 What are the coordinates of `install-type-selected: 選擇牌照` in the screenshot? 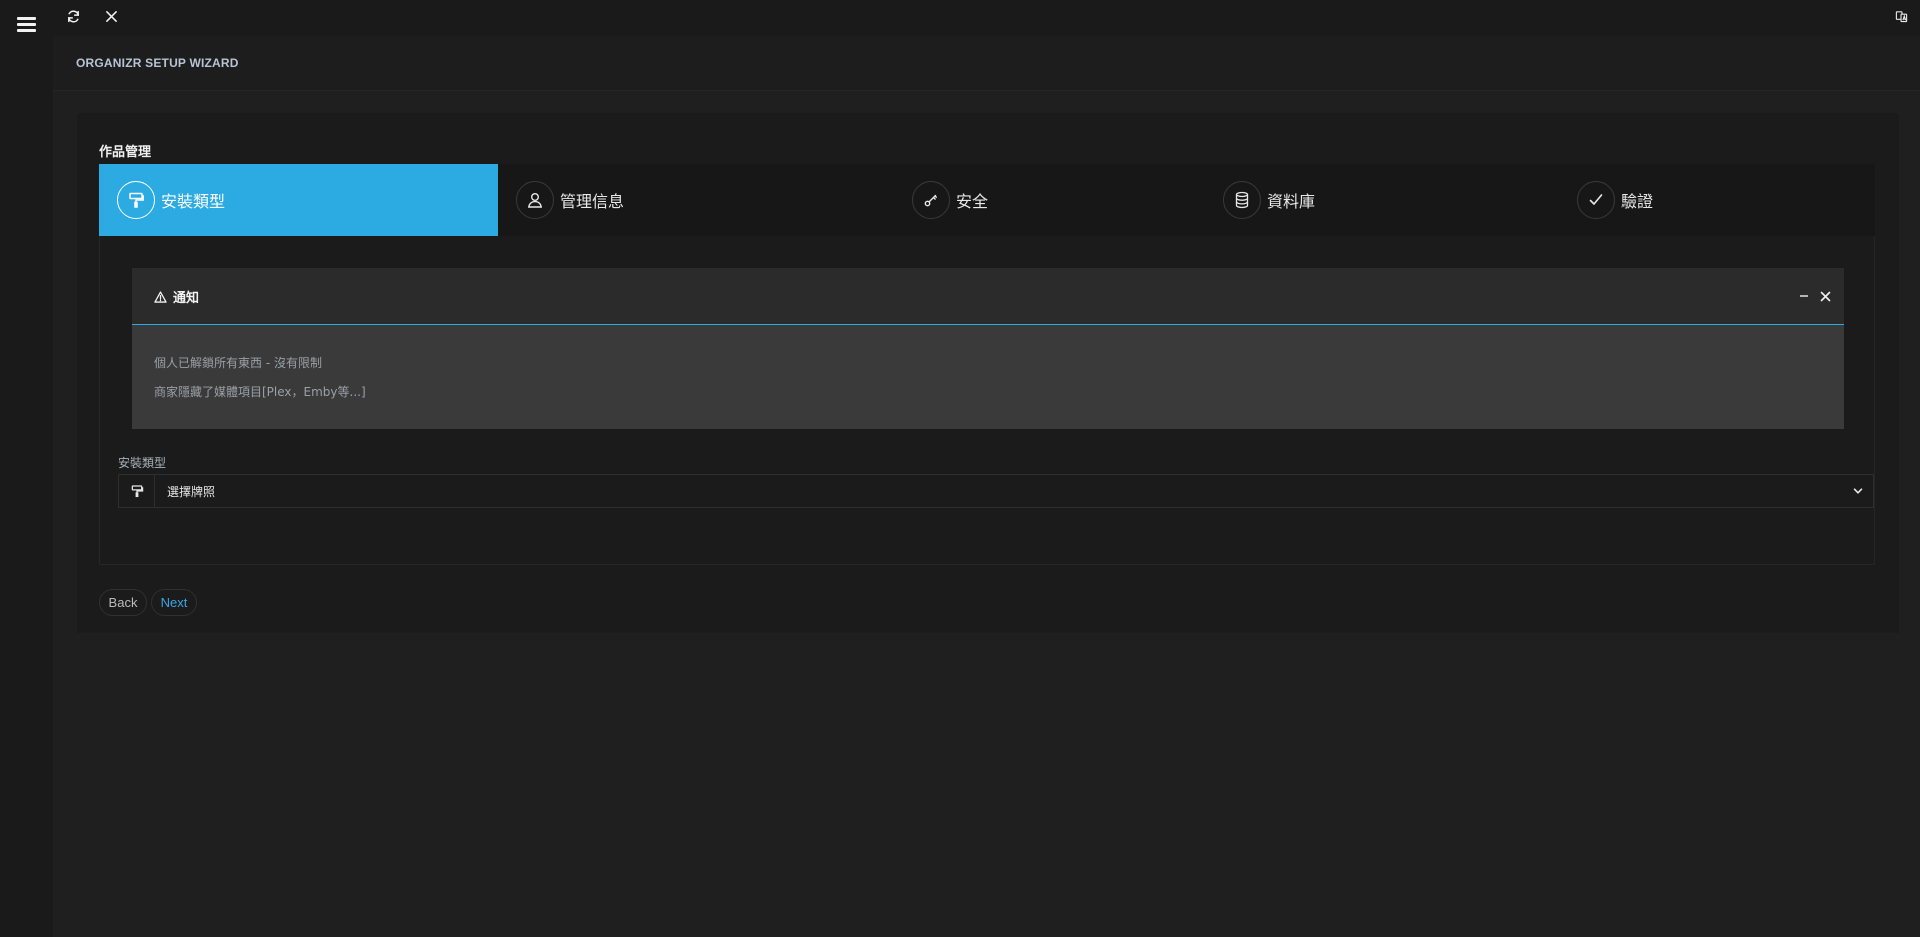 It's located at (191, 491).